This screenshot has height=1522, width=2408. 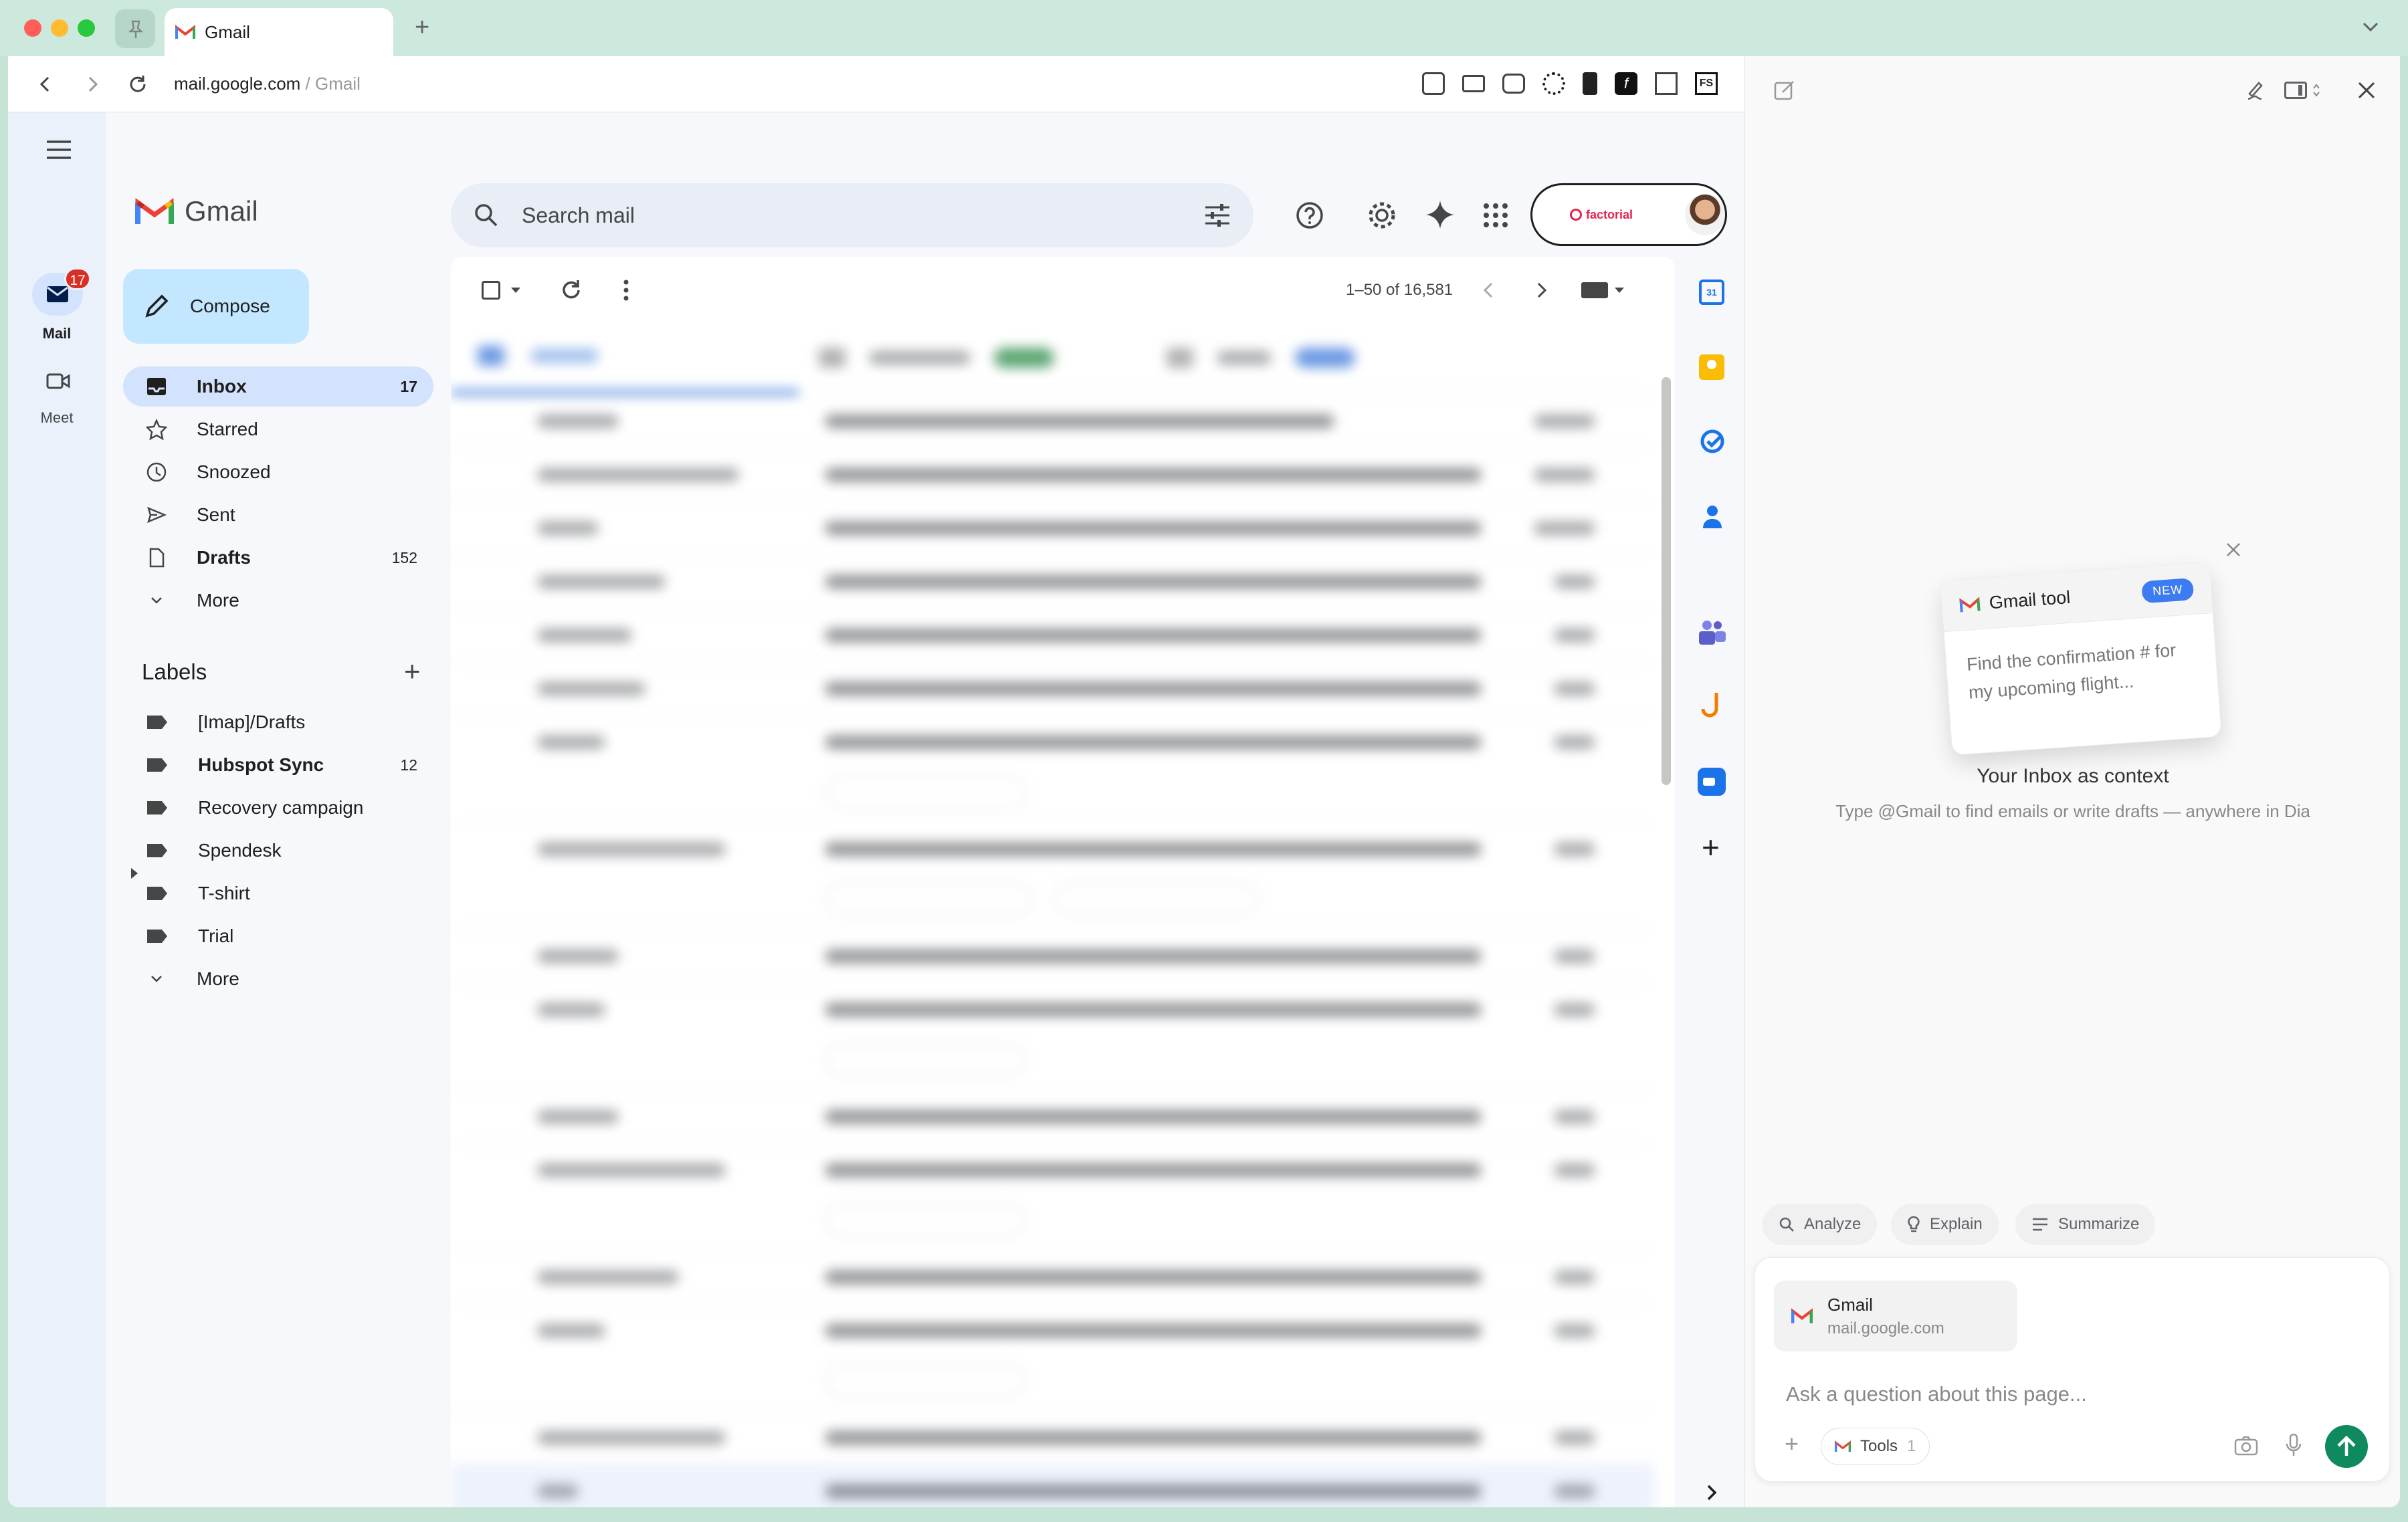 I want to click on mail-list-scrollbar, so click(x=1666, y=581).